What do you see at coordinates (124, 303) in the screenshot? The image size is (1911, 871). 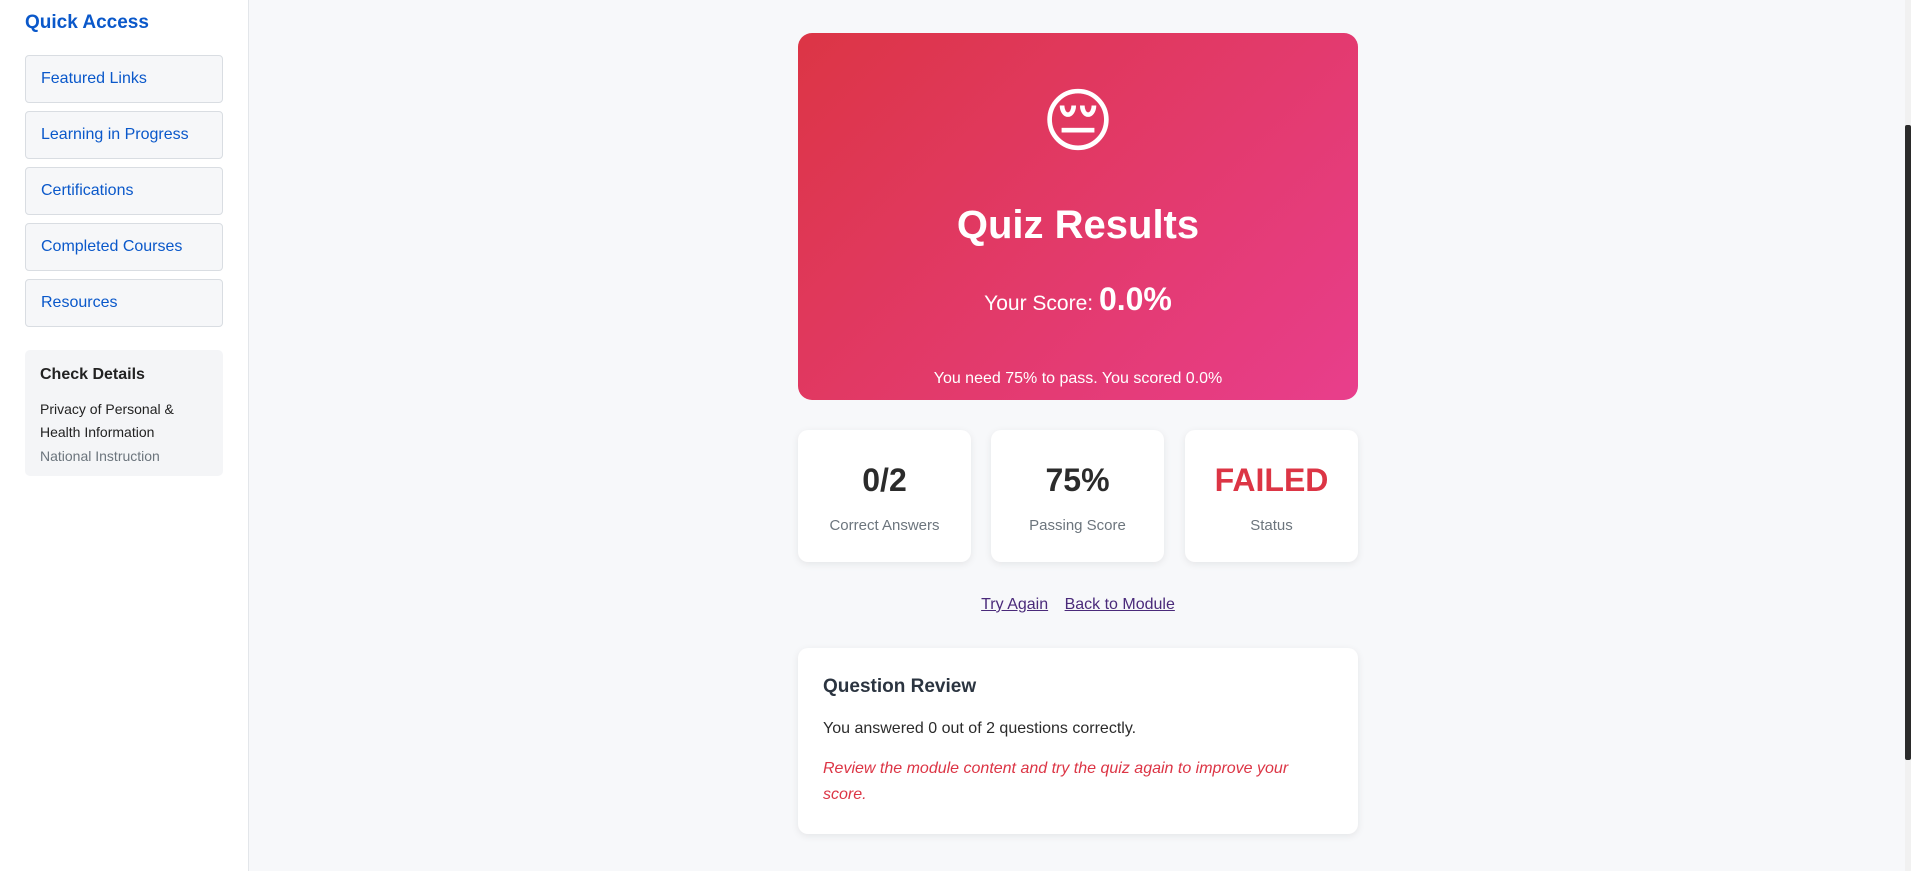 I see `sidebar-item-resources: Resources` at bounding box center [124, 303].